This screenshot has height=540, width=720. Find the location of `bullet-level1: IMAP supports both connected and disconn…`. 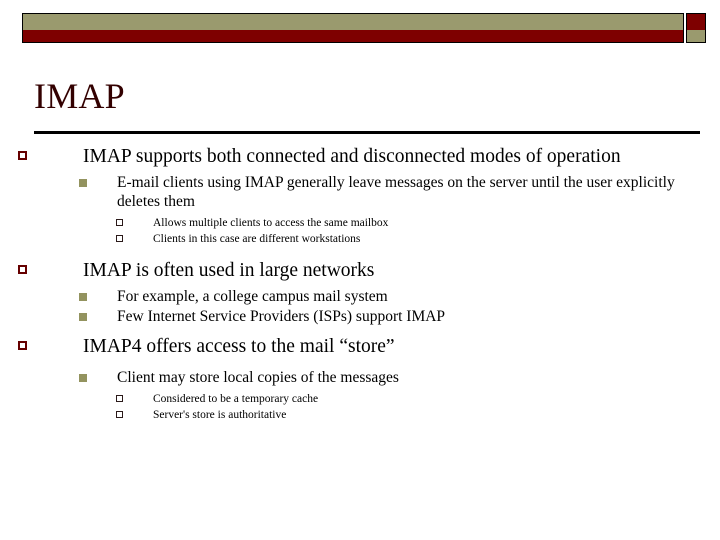

bullet-level1: IMAP supports both connected and disconn… is located at coordinates (369, 157).